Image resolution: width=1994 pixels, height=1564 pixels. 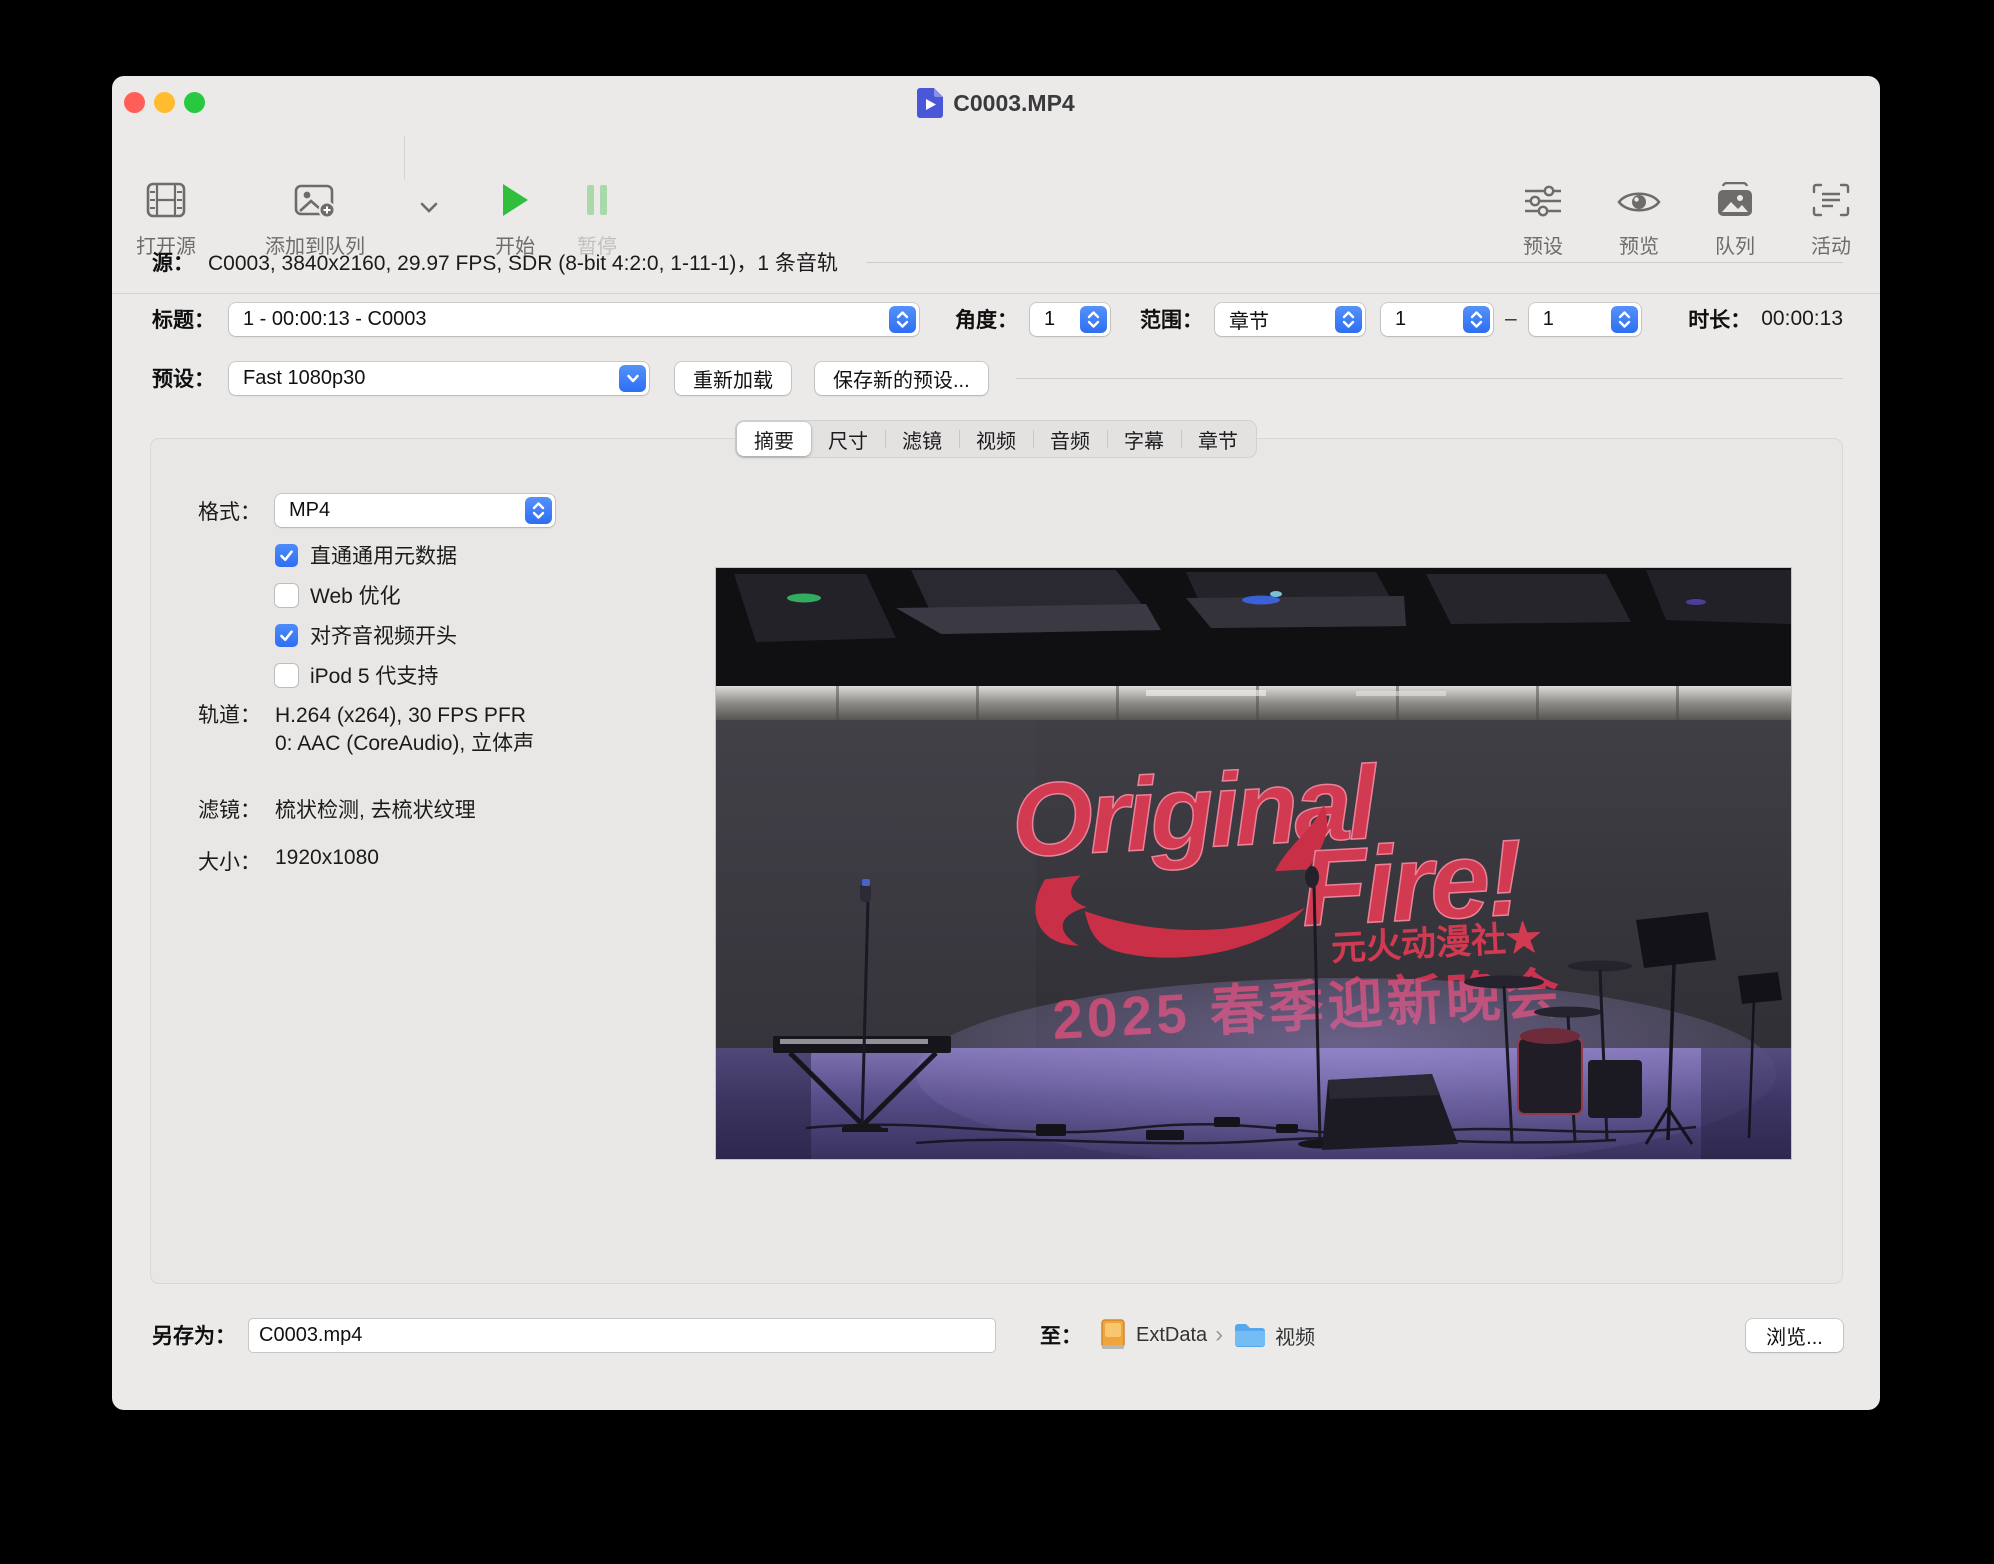 I want to click on tab-subtitles: 字幕, so click(x=1144, y=439).